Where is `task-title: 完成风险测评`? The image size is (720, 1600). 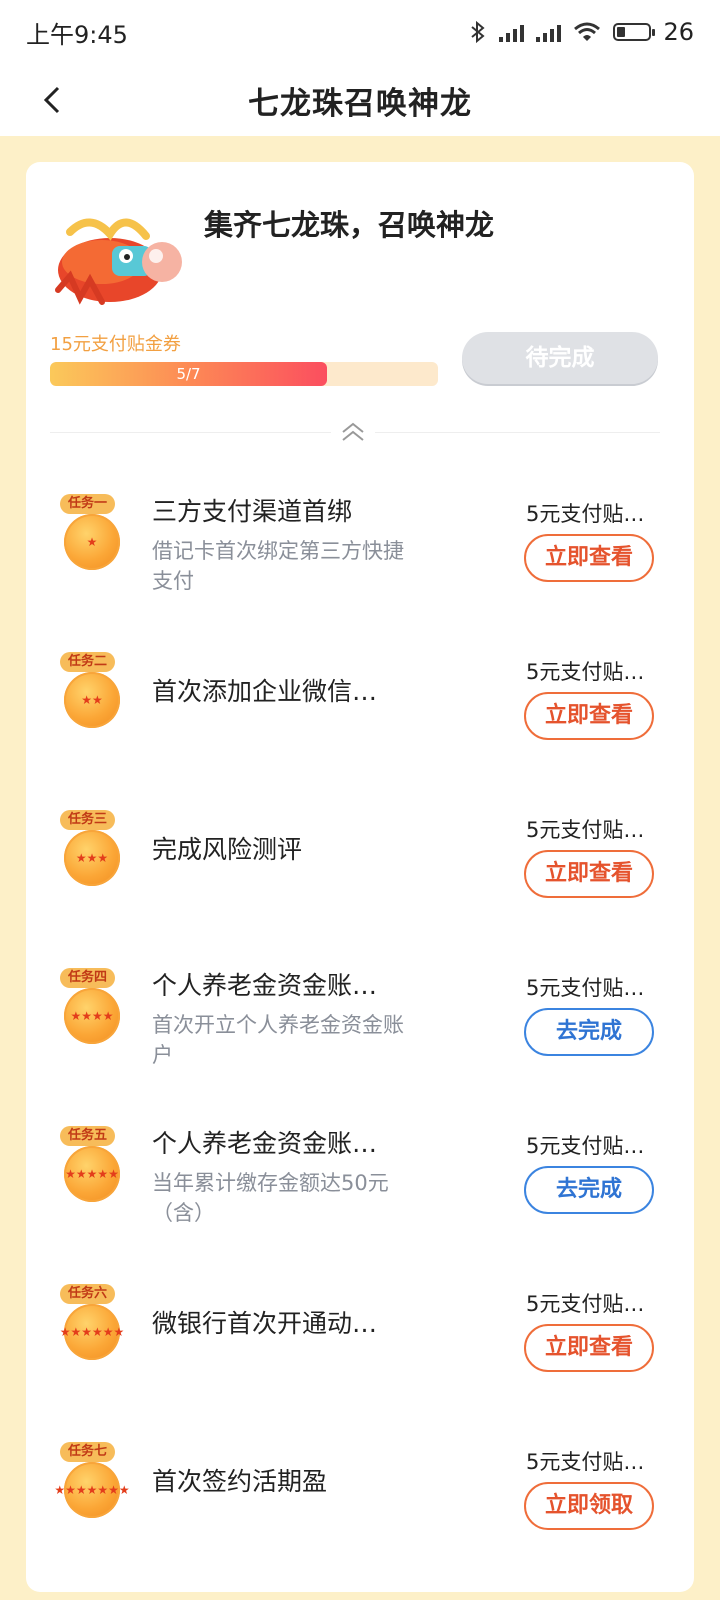
task-title: 完成风险测评 is located at coordinates (227, 849).